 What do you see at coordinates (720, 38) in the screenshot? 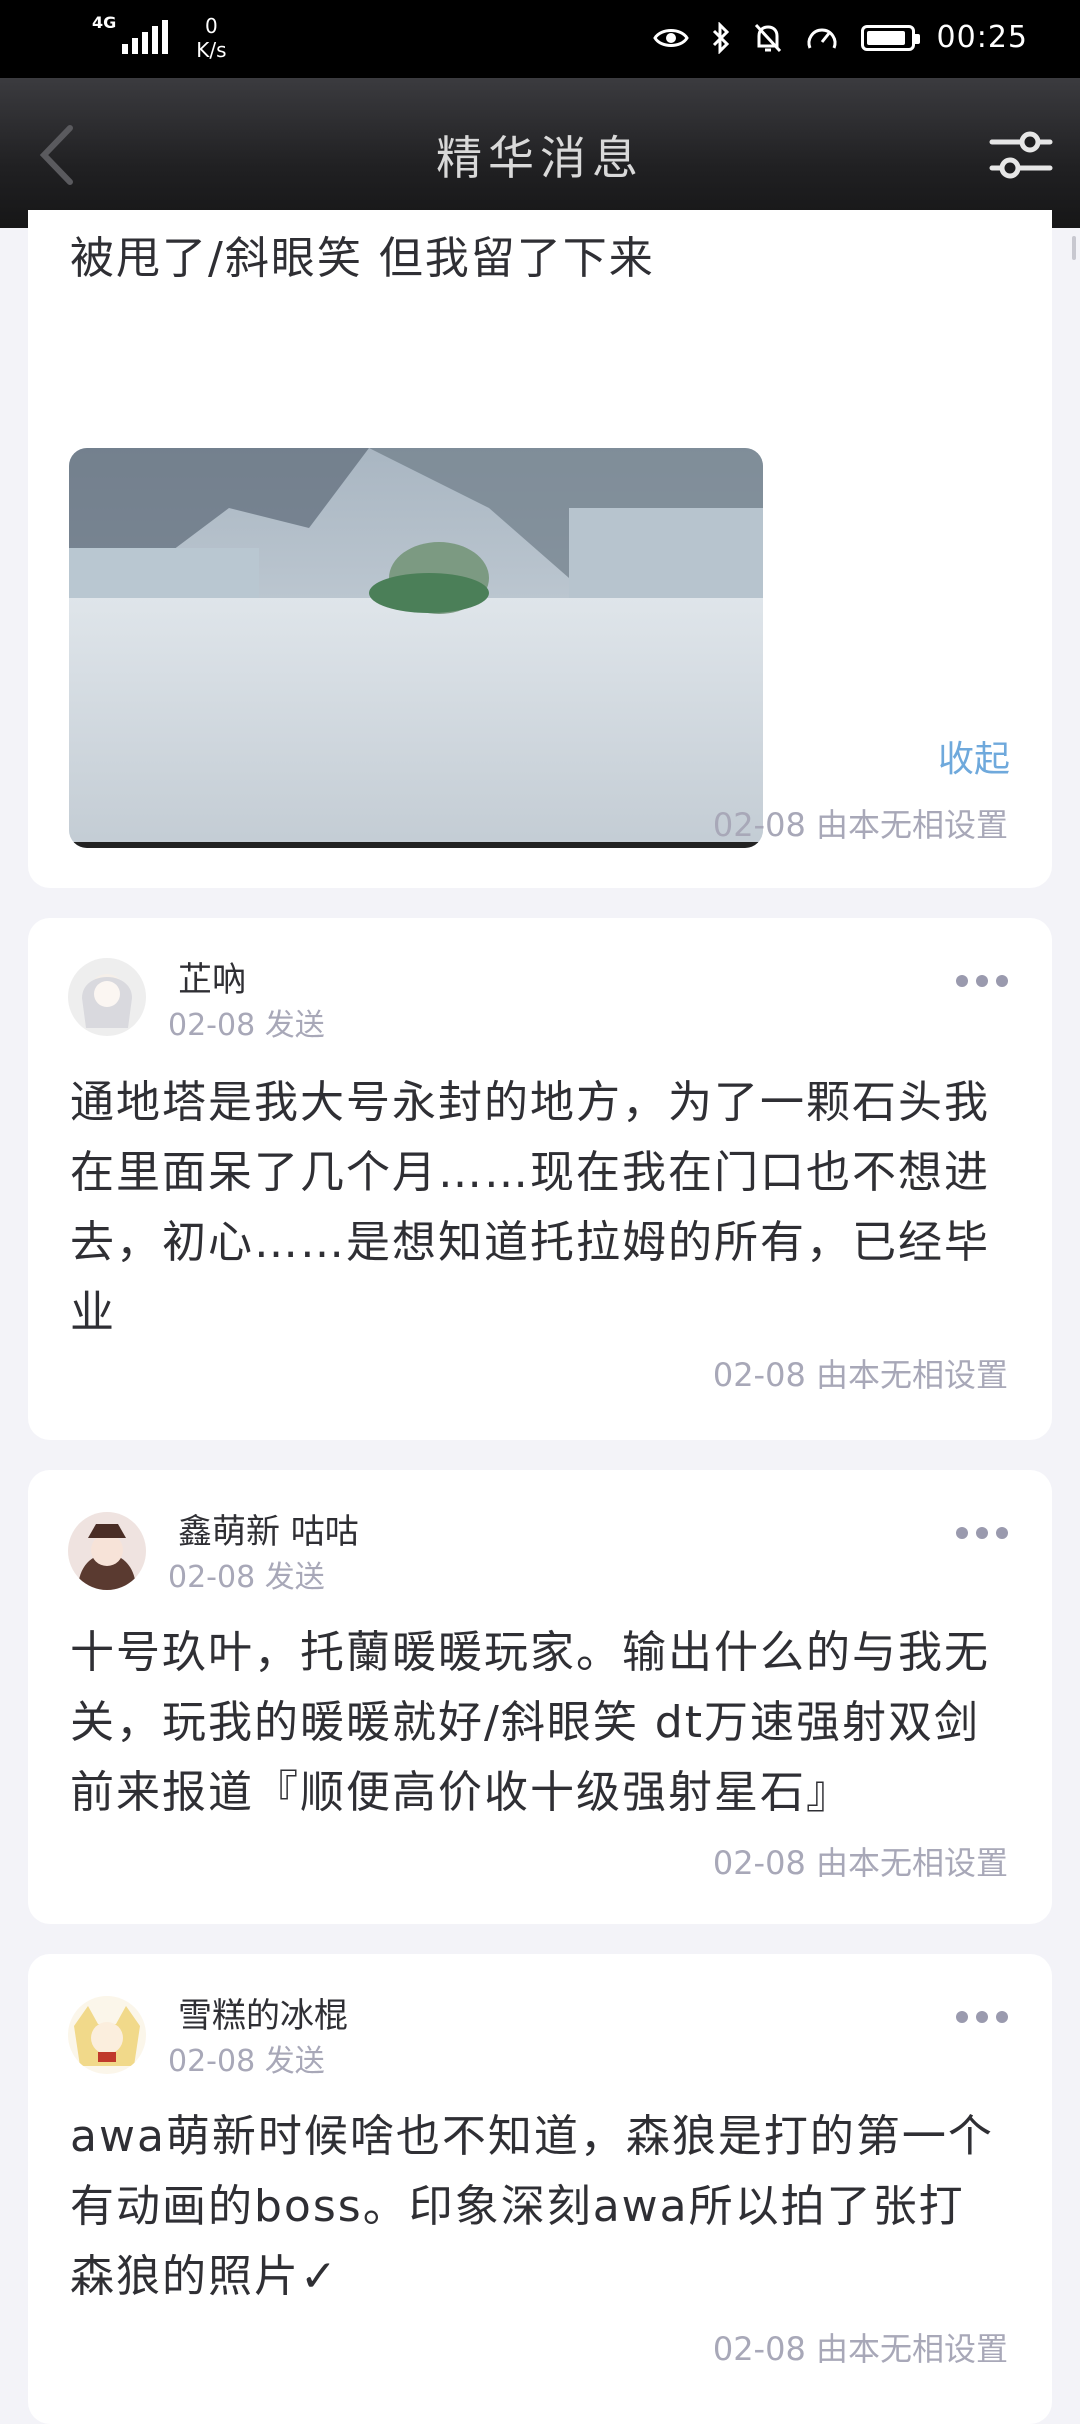
I see `bluetooth-icon` at bounding box center [720, 38].